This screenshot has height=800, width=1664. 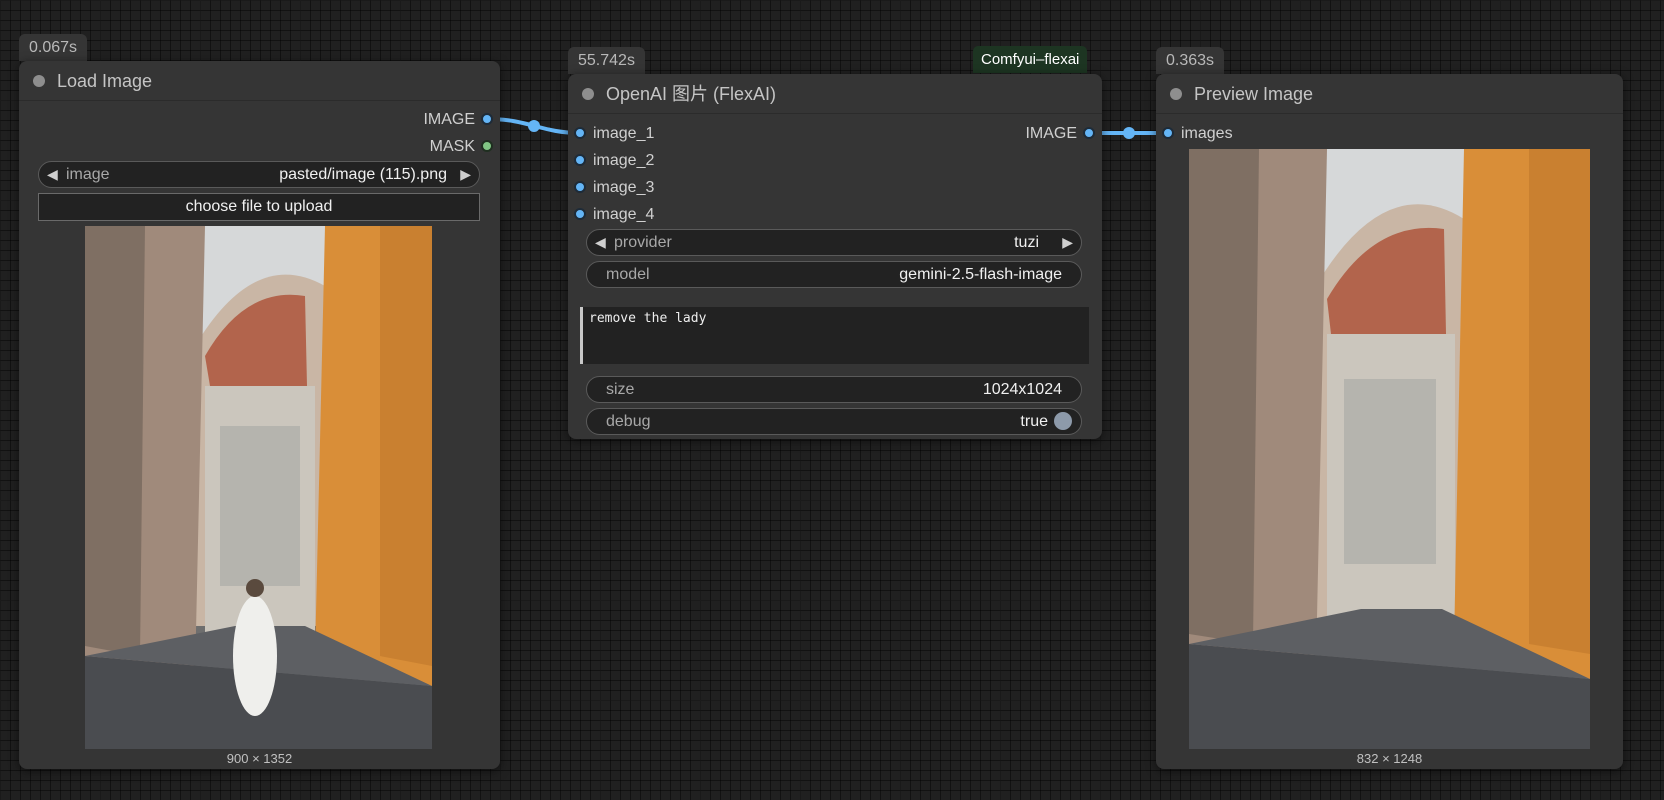 I want to click on size-widget: size 1024x1024, so click(x=834, y=389).